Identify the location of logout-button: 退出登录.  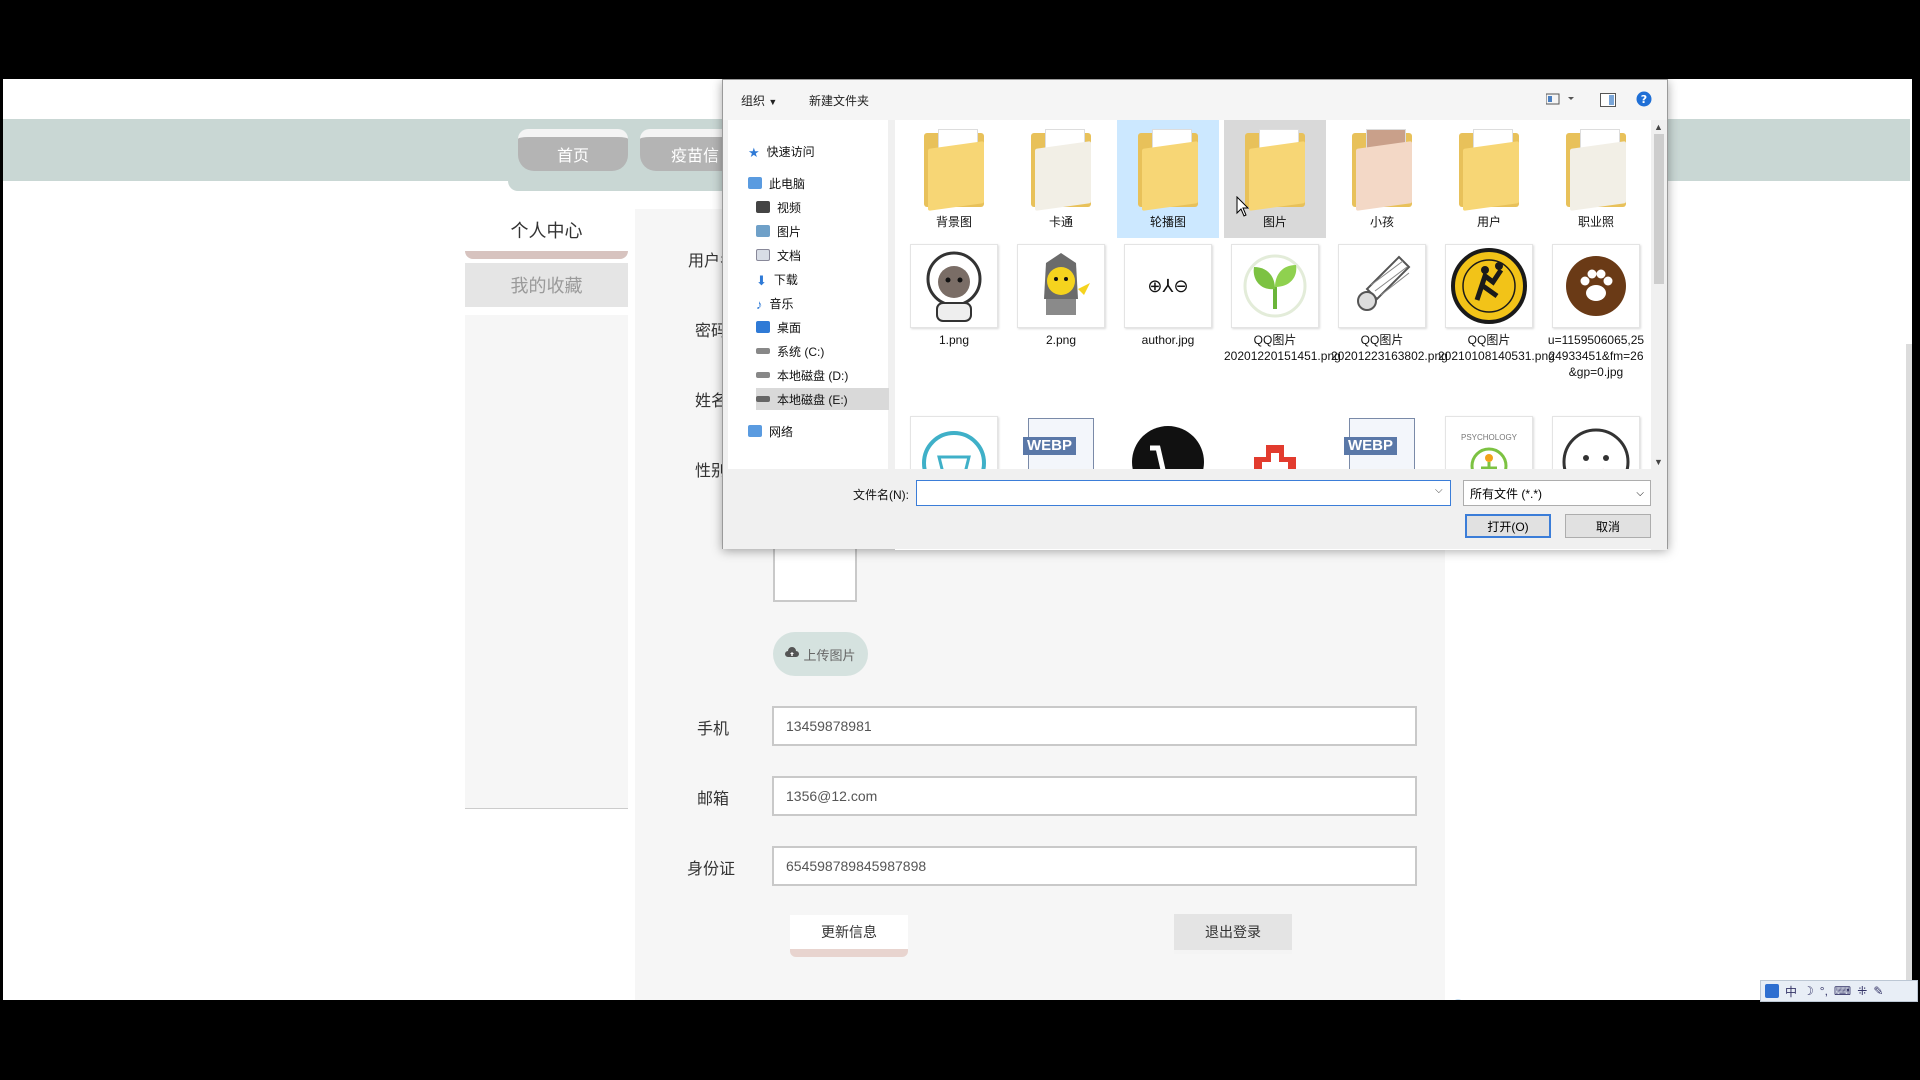
(1233, 934).